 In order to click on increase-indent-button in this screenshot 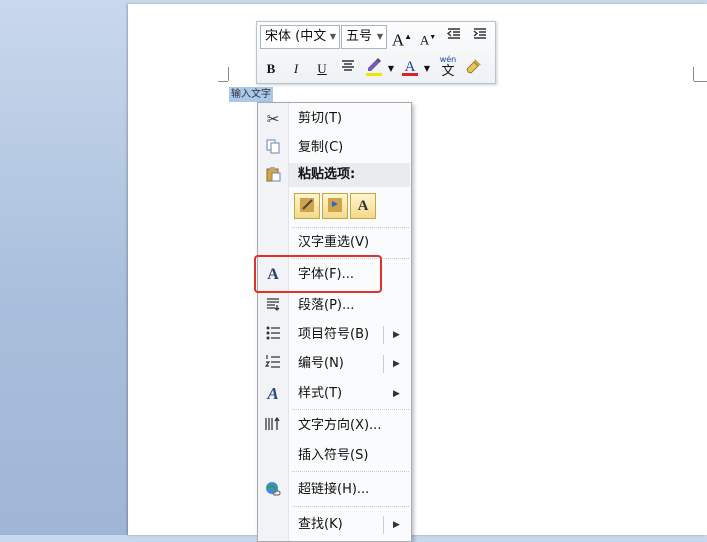, I will do `click(480, 37)`.